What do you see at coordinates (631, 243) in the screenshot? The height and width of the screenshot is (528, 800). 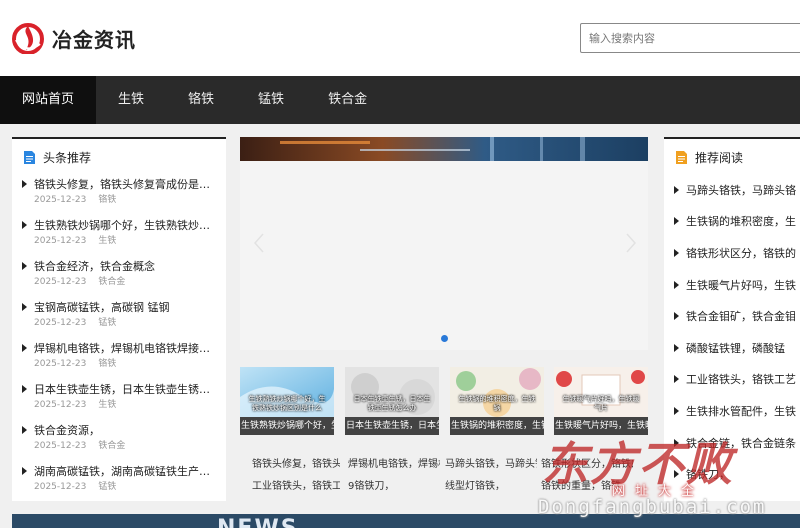 I see `chevron-right-icon` at bounding box center [631, 243].